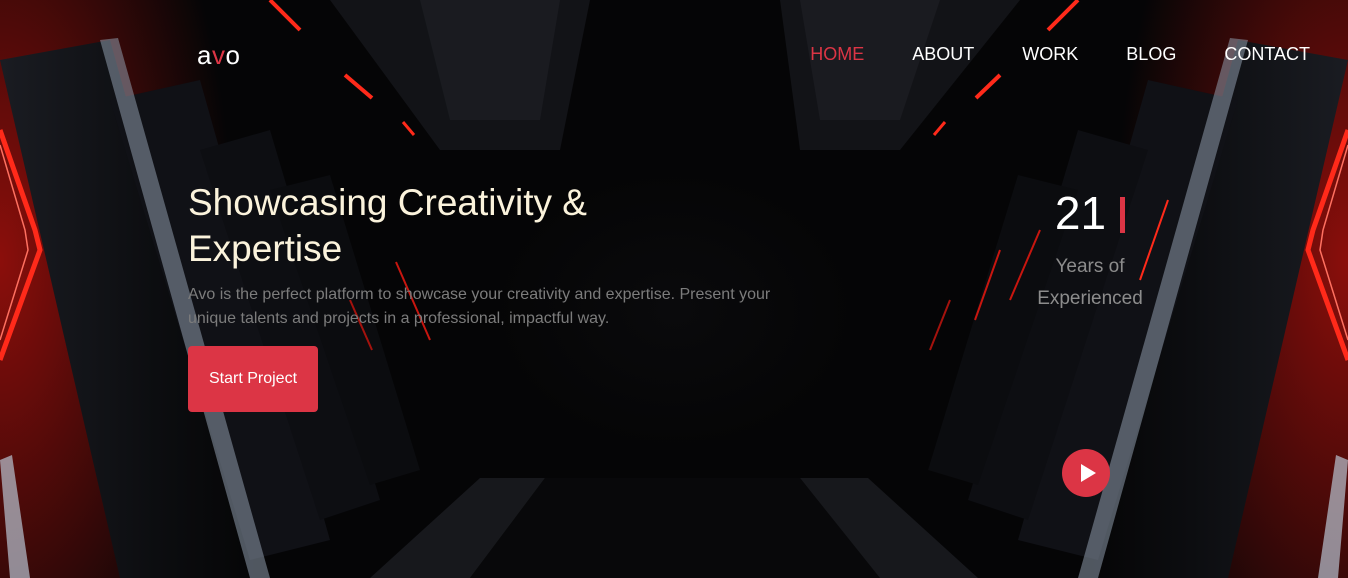 This screenshot has width=1348, height=578. I want to click on logo-accent-letter: v, so click(218, 55).